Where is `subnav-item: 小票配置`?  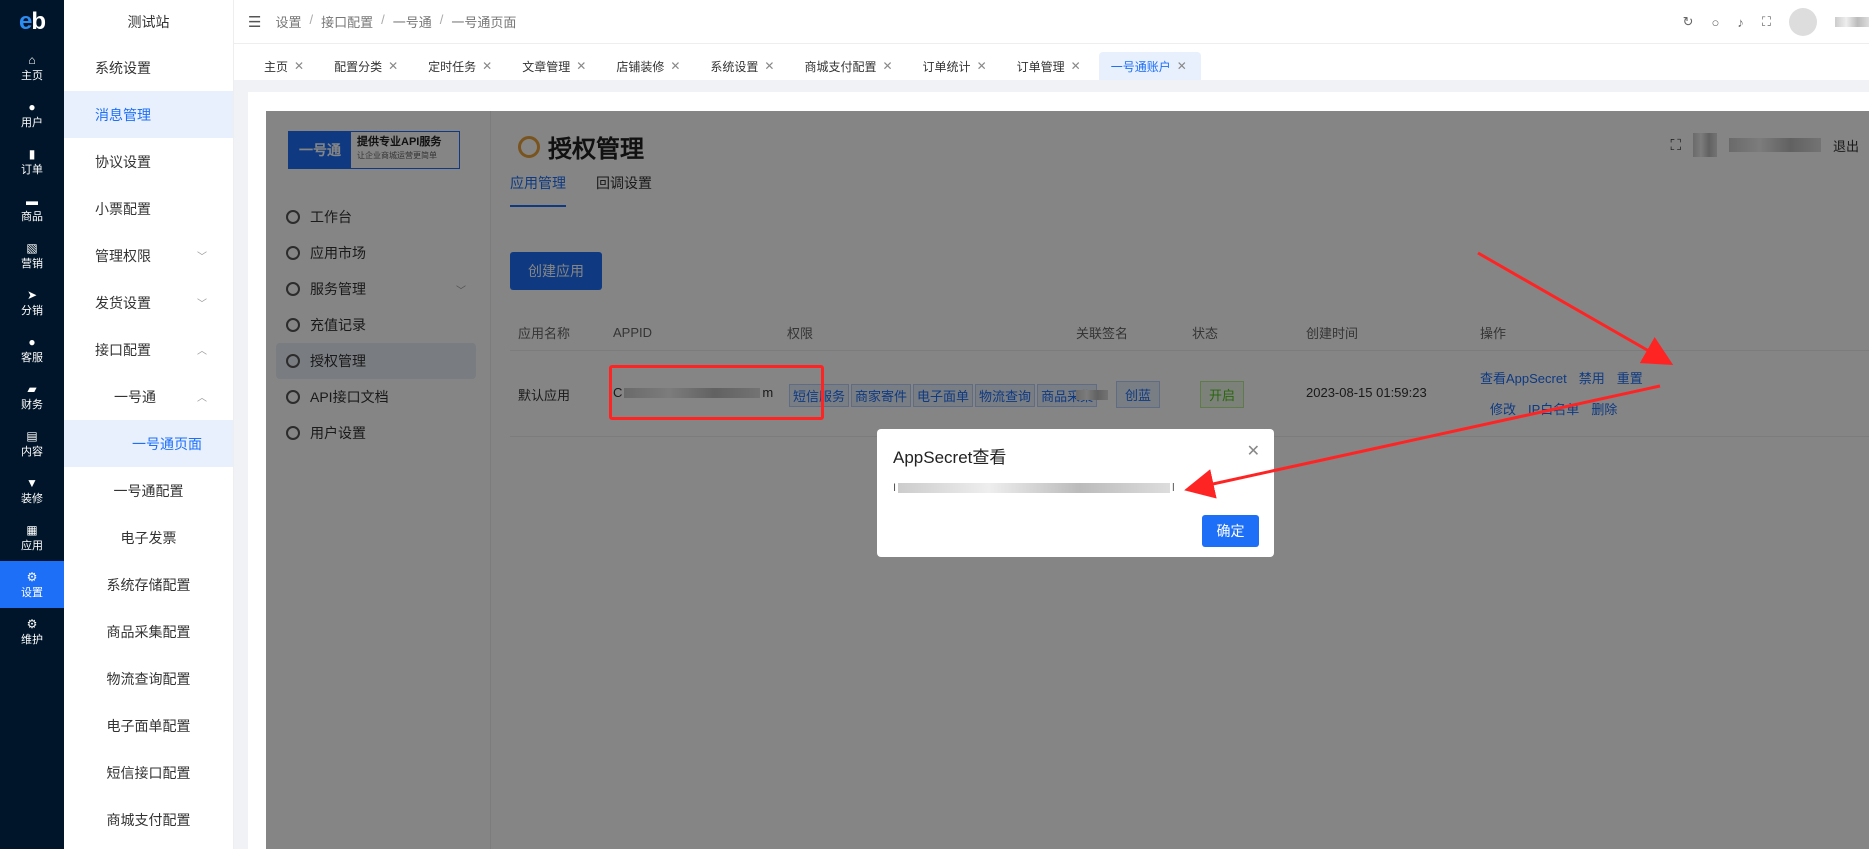
subnav-item: 小票配置 is located at coordinates (148, 208).